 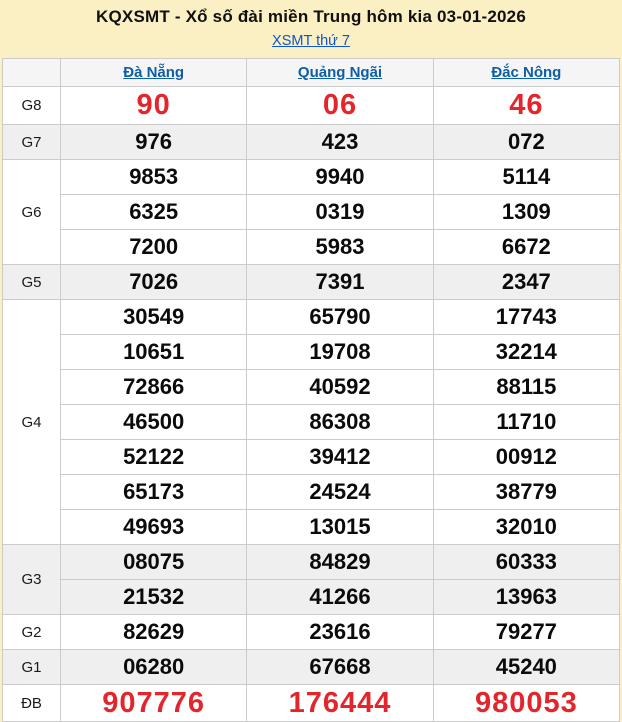 What do you see at coordinates (526, 562) in the screenshot?
I see `prize-value: 60333` at bounding box center [526, 562].